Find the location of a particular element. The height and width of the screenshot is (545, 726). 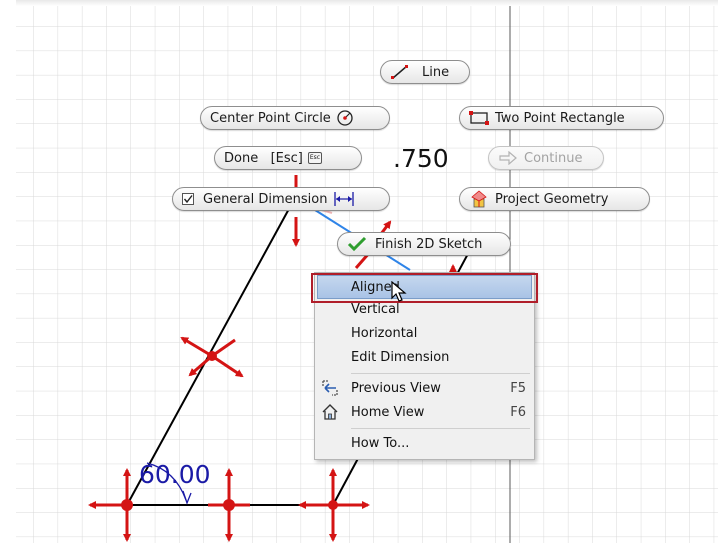

general-dimension-button: General Dimension is located at coordinates (281, 199).